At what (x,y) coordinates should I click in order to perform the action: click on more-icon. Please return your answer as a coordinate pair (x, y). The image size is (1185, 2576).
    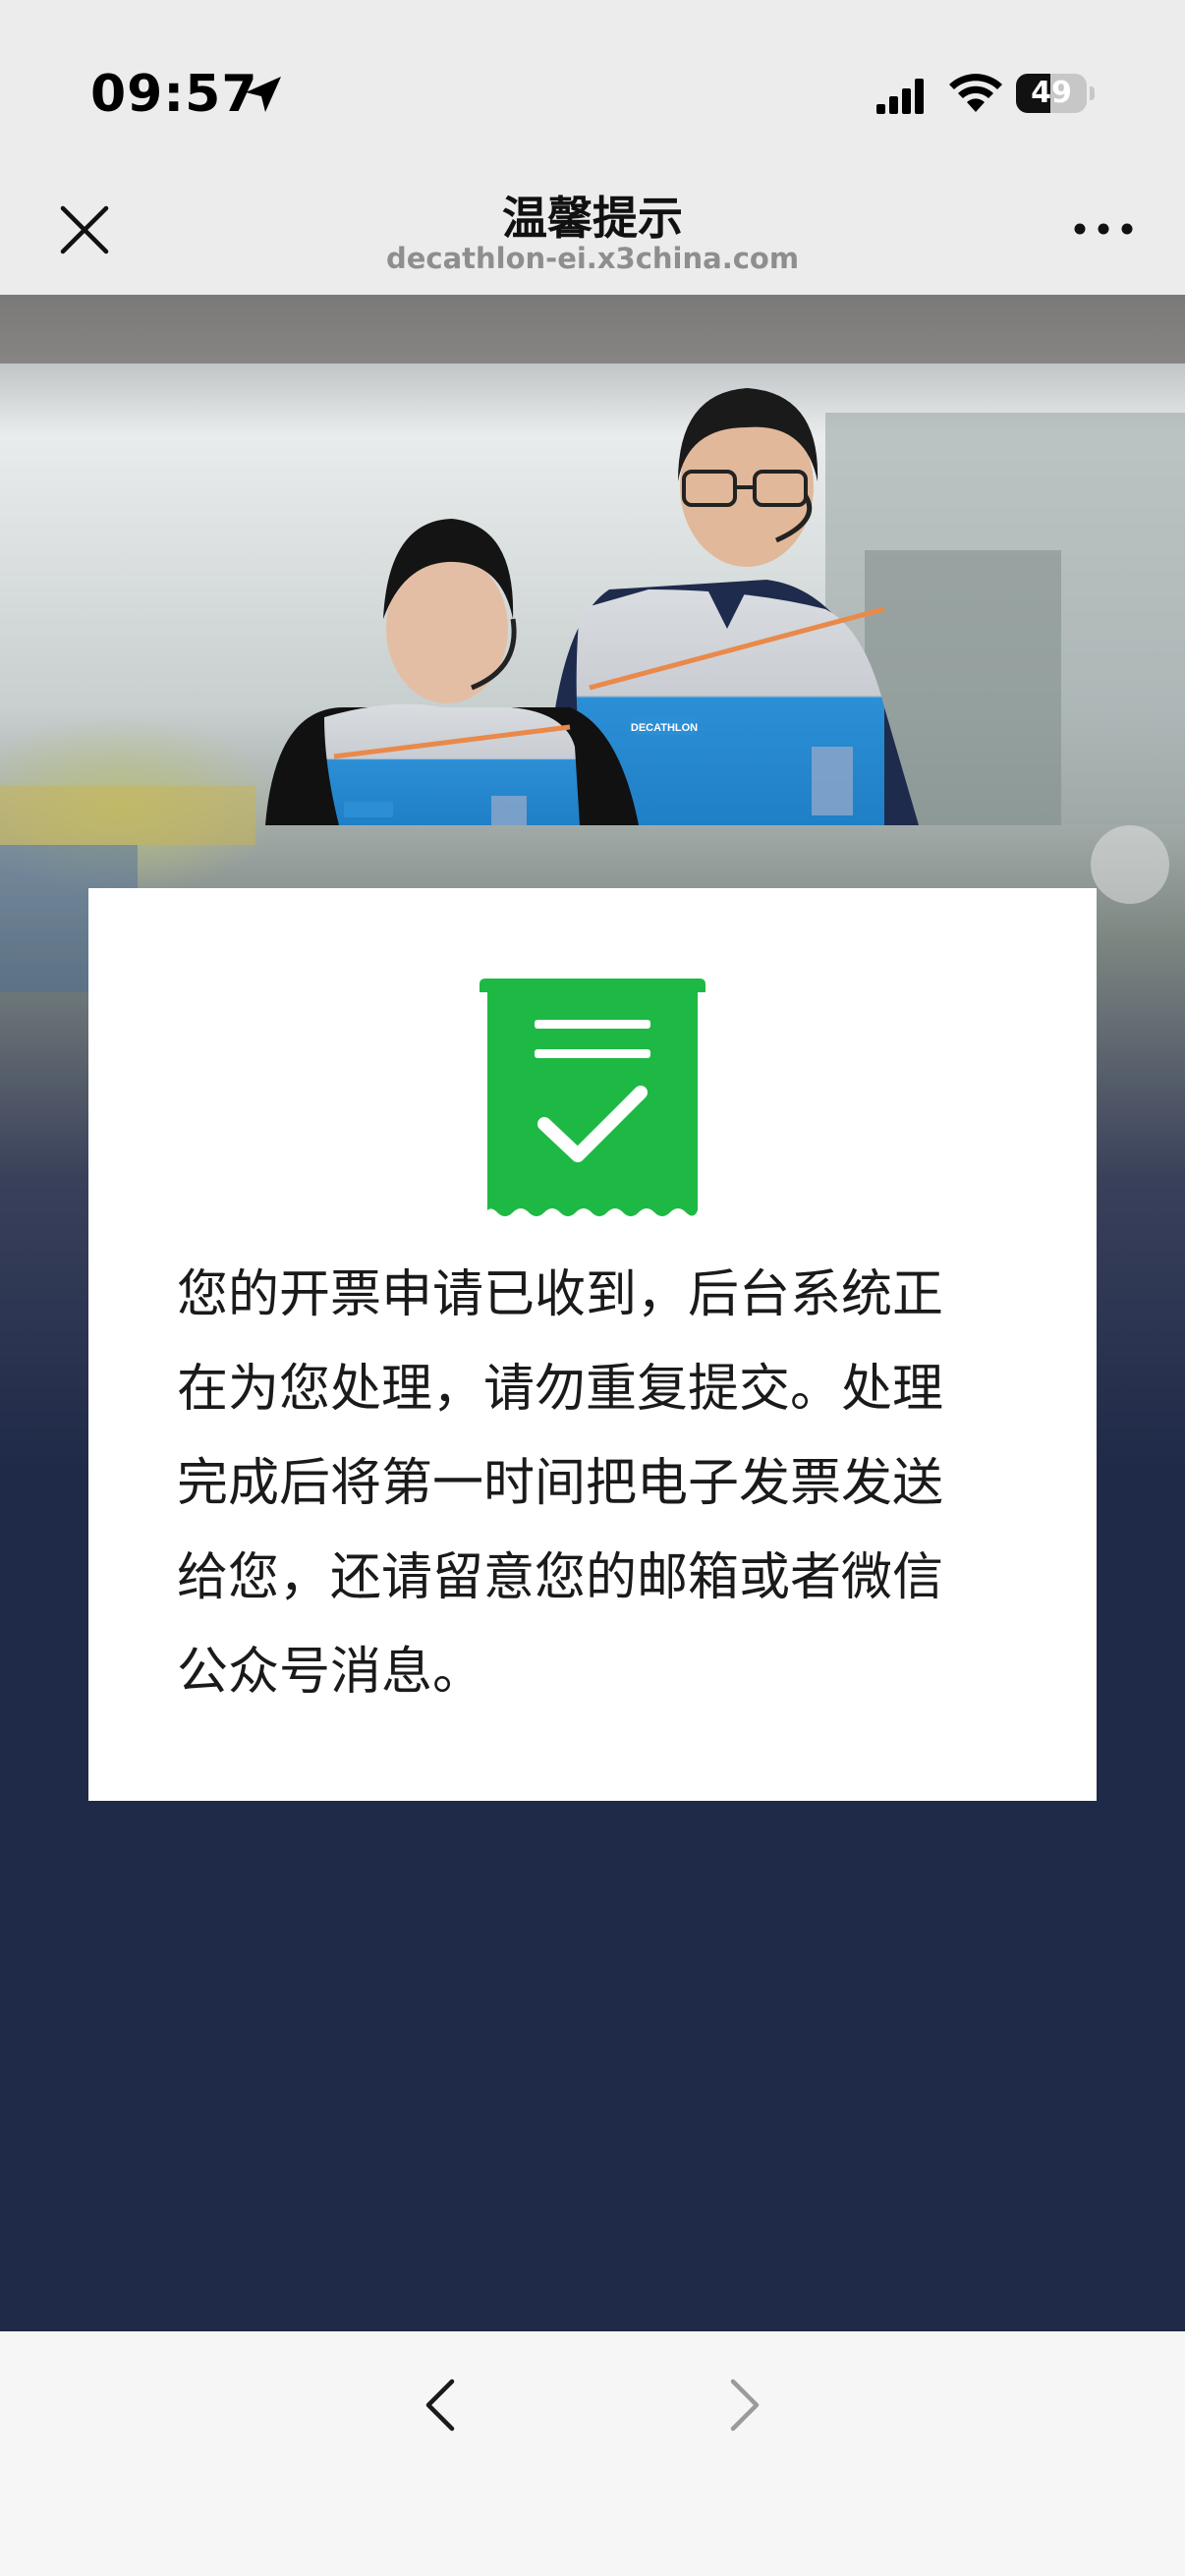
    Looking at the image, I should click on (1106, 229).